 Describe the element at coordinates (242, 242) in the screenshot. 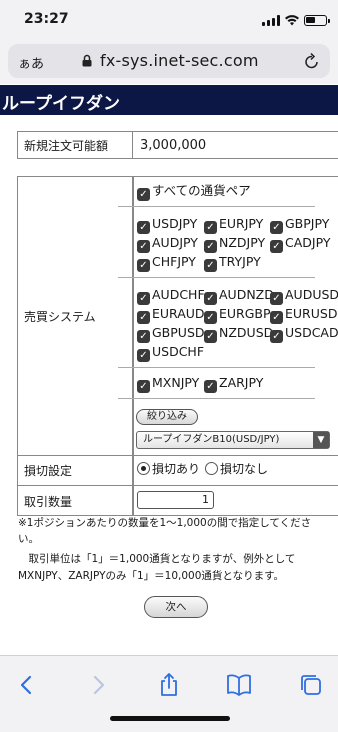

I see `checkbox-label: NZDJPY` at that location.